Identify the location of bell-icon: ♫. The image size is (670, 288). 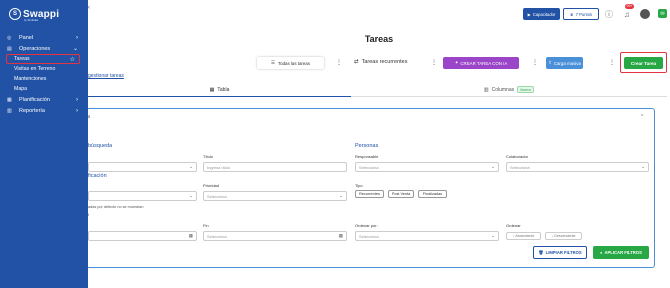
(627, 14).